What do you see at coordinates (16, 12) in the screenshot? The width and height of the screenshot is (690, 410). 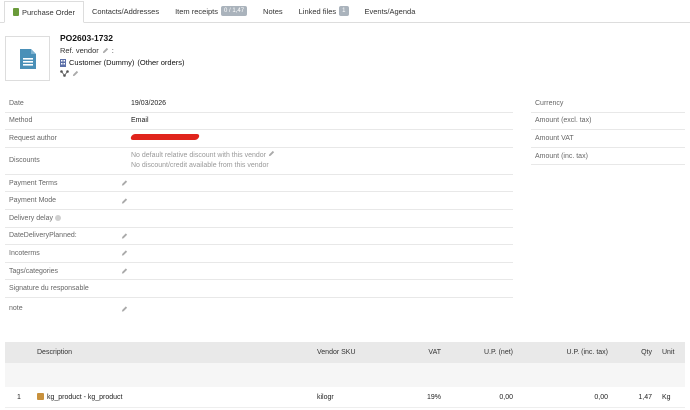 I see `order-icon` at bounding box center [16, 12].